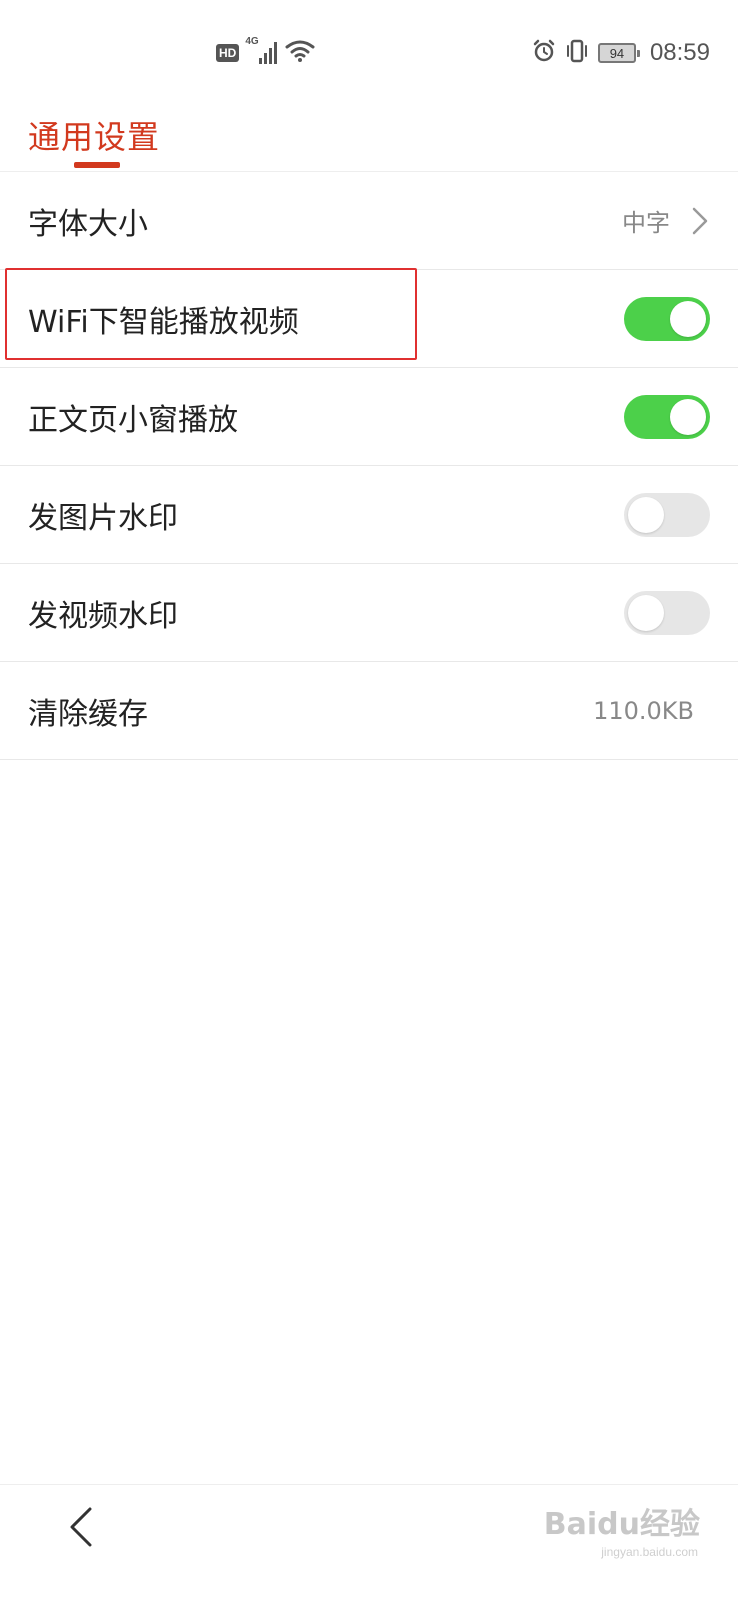 The height and width of the screenshot is (1600, 738). I want to click on battery-level: 94, so click(617, 53).